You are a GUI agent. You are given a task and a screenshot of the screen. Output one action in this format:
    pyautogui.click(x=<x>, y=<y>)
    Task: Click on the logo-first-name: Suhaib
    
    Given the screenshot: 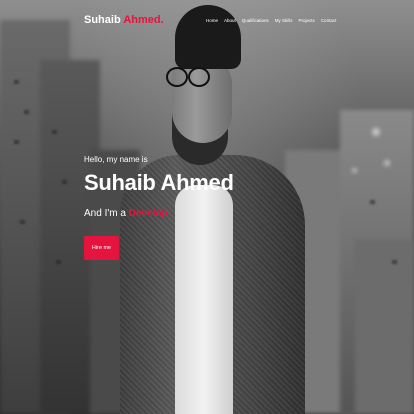 What is the action you would take?
    pyautogui.click(x=102, y=20)
    